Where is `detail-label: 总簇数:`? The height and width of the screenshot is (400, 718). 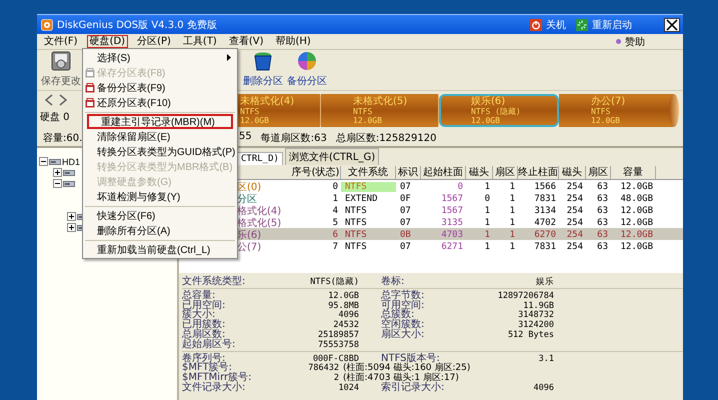
detail-label: 总簇数: is located at coordinates (397, 315).